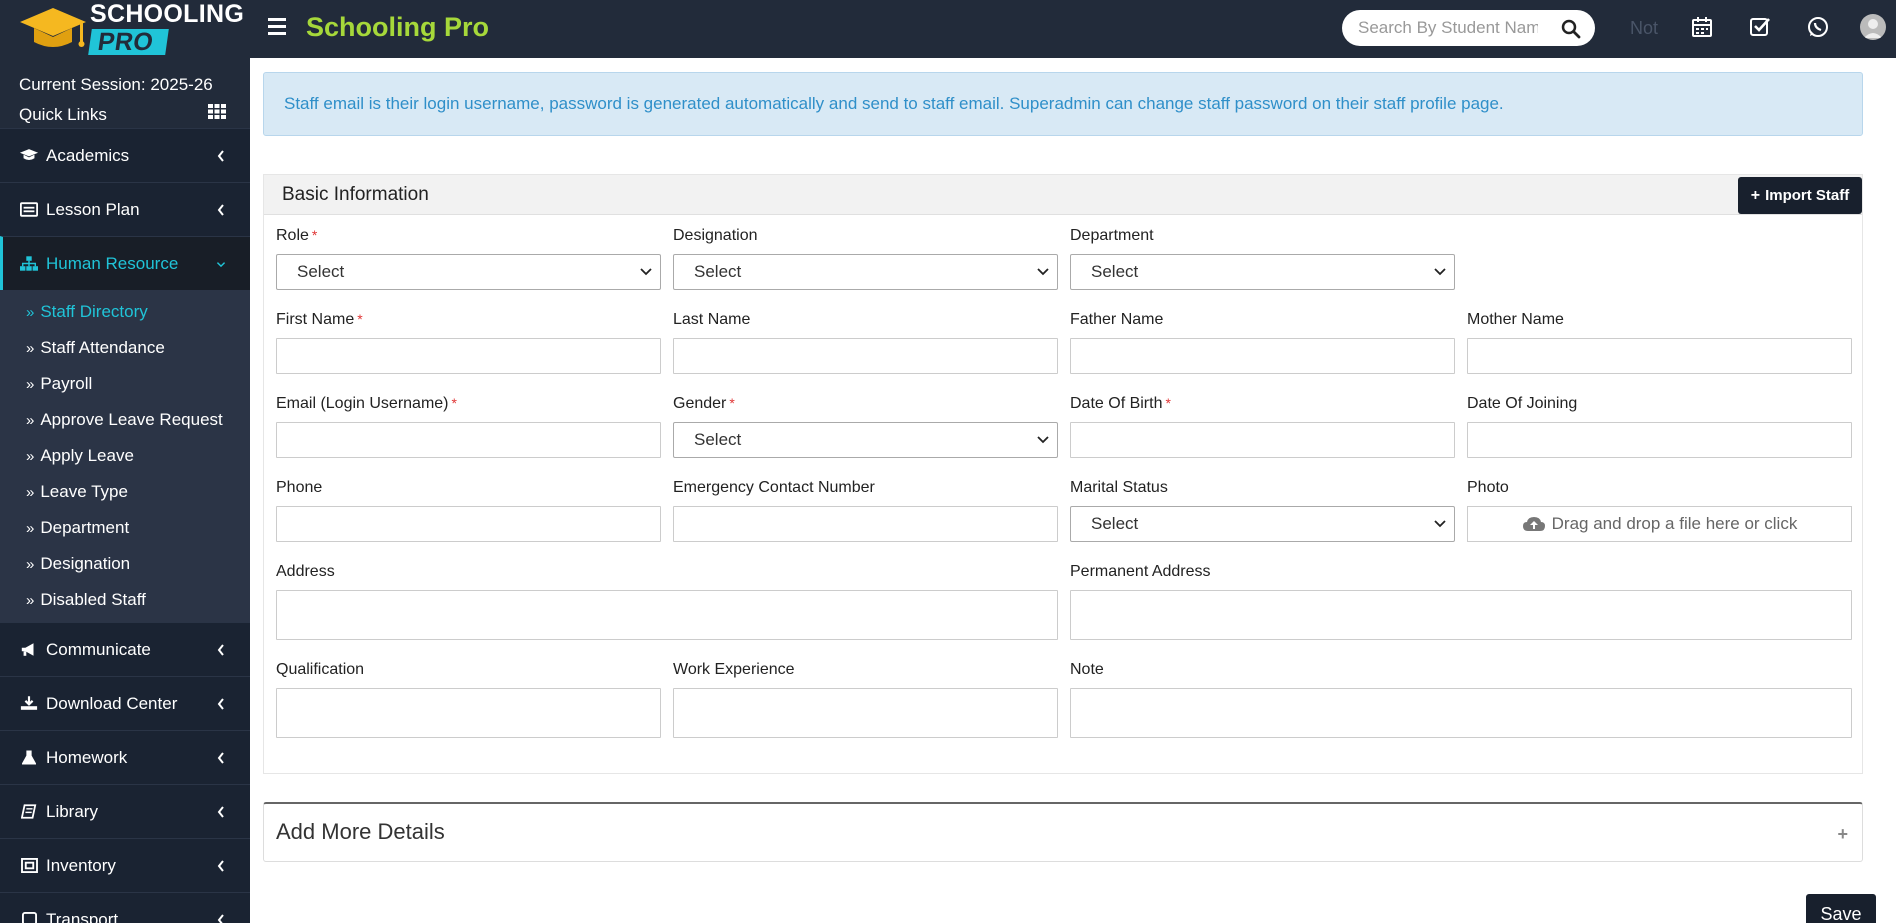 The height and width of the screenshot is (923, 1896). I want to click on calendar-icon, so click(1702, 27).